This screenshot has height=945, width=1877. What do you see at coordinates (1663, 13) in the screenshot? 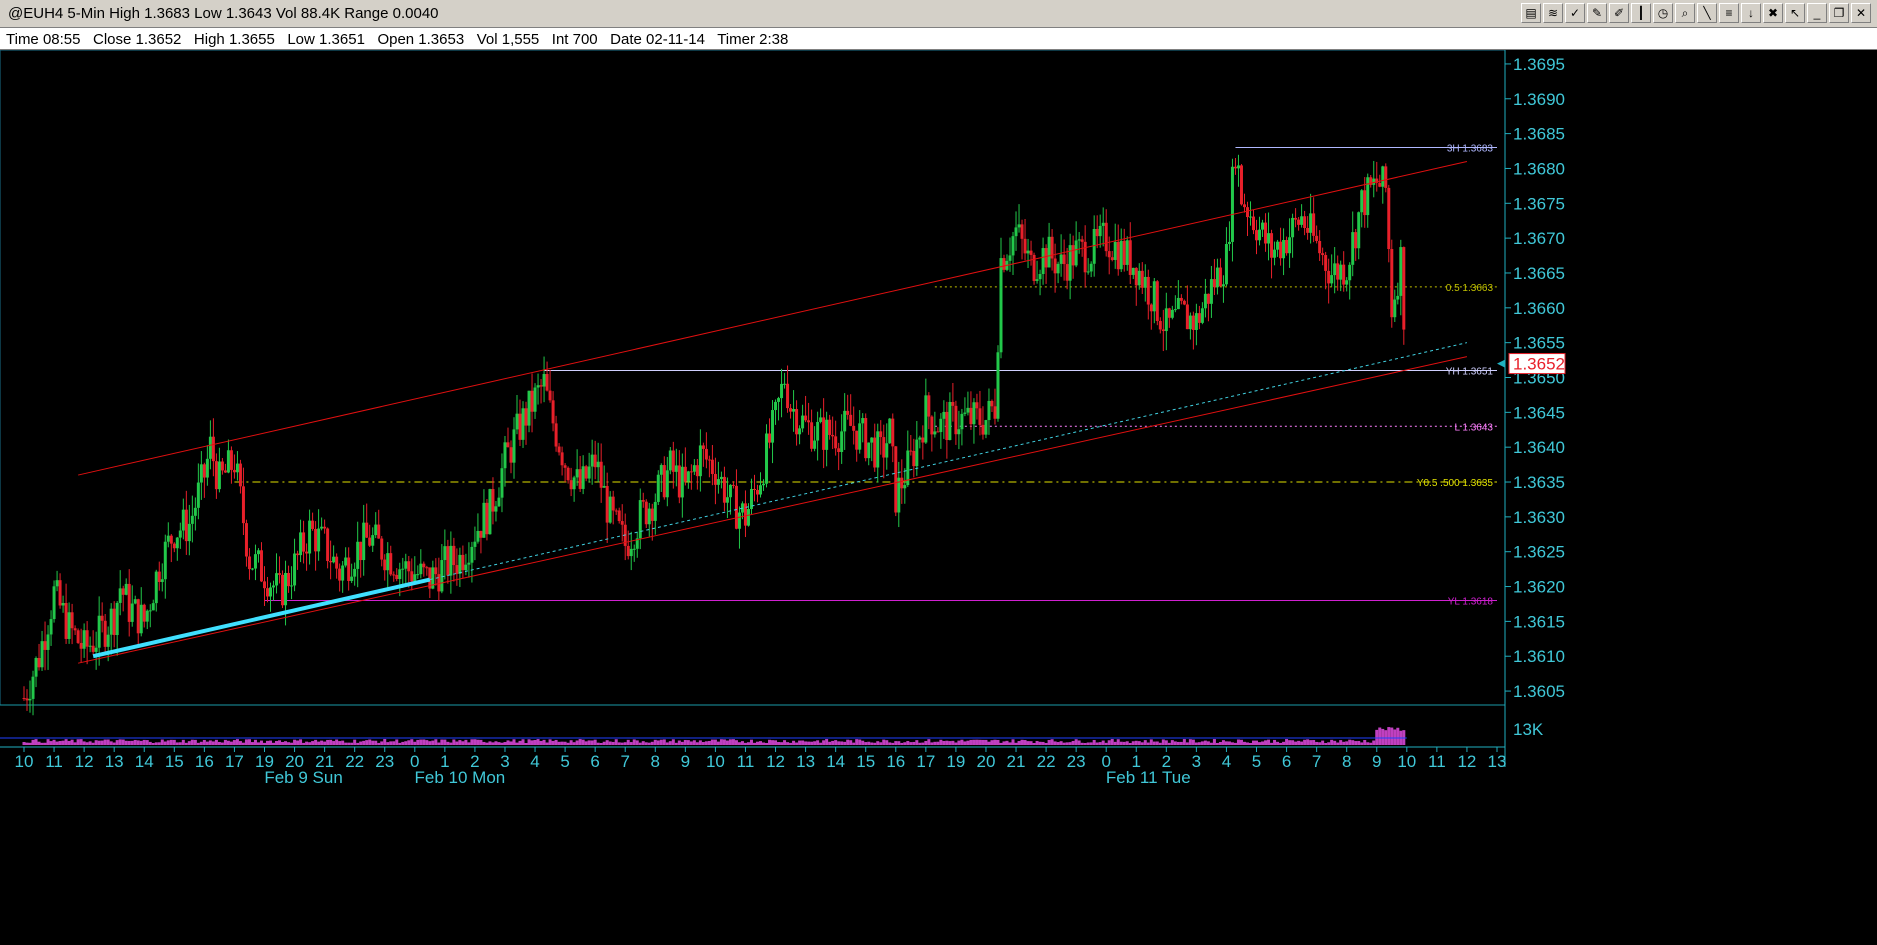
I see `clock-icon: ◷` at bounding box center [1663, 13].